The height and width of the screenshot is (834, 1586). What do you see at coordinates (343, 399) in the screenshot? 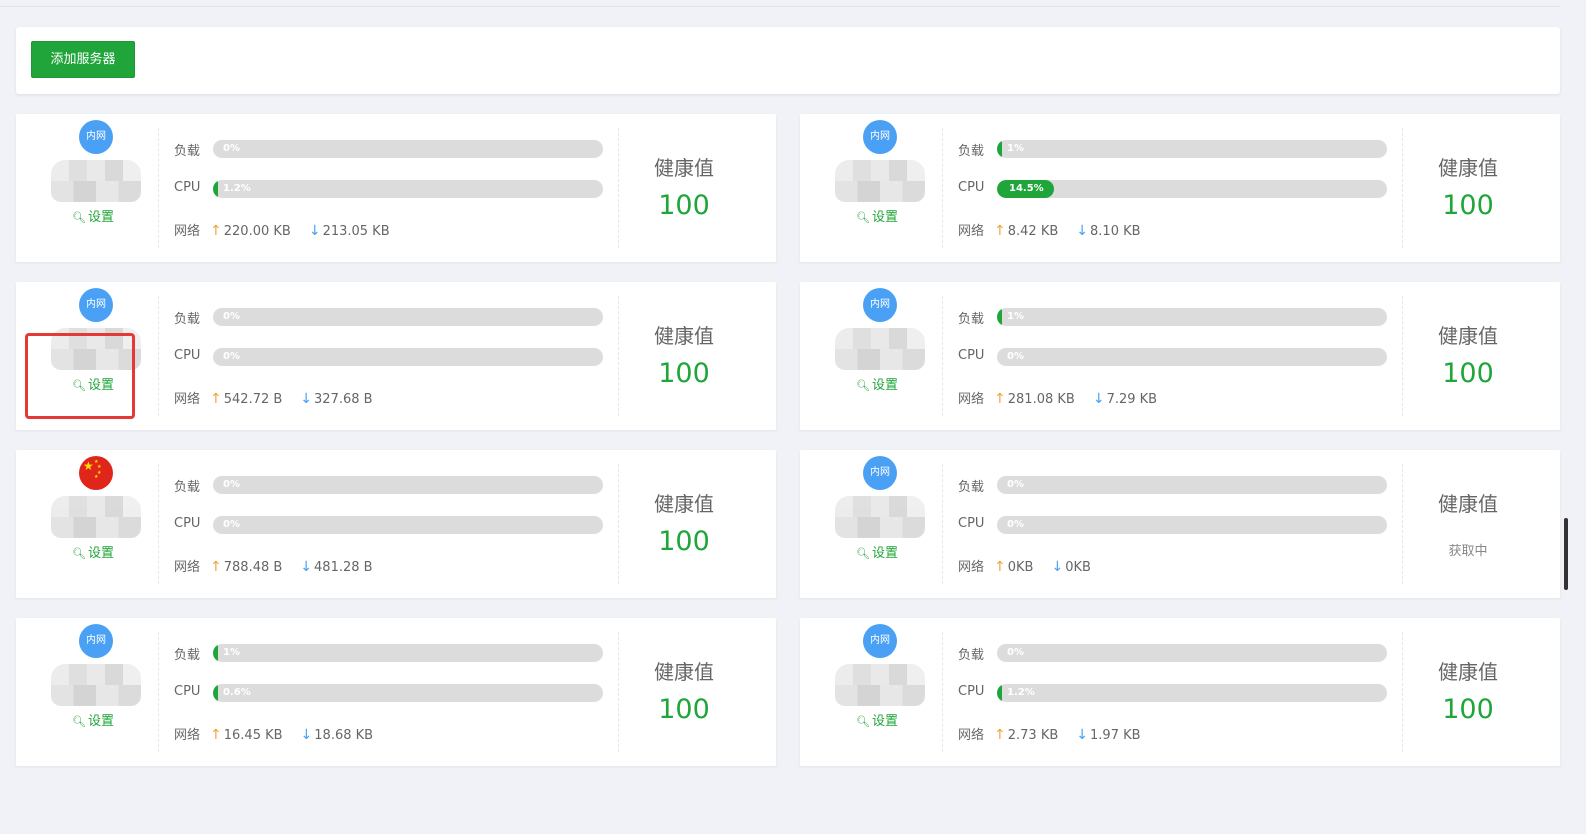
I see `download-value: 327.68 B` at bounding box center [343, 399].